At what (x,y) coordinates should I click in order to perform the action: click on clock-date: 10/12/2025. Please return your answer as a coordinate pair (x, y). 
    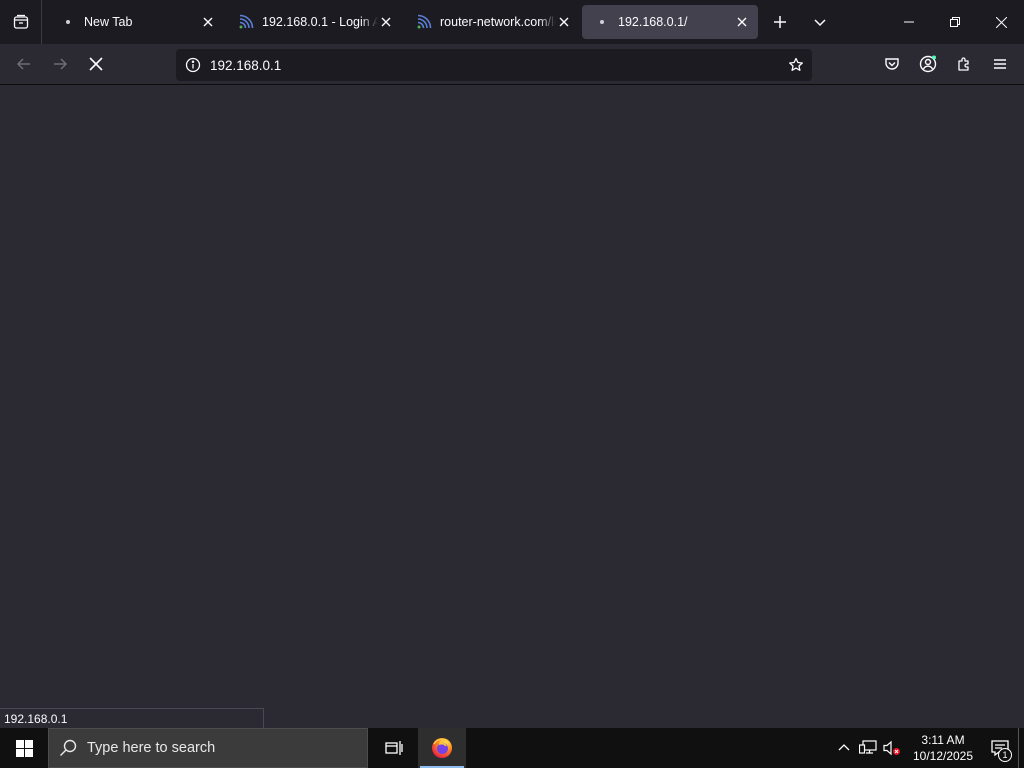
    Looking at the image, I should click on (943, 756).